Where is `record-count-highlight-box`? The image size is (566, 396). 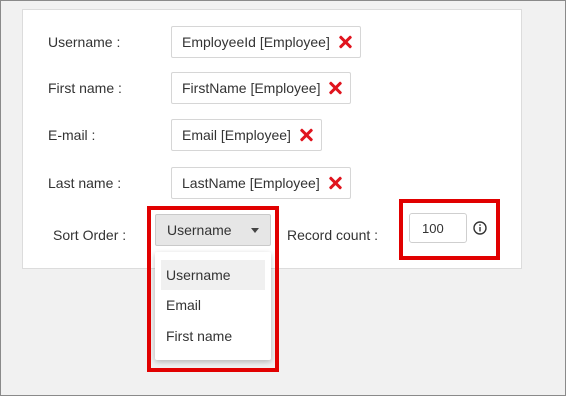
record-count-highlight-box is located at coordinates (449, 229).